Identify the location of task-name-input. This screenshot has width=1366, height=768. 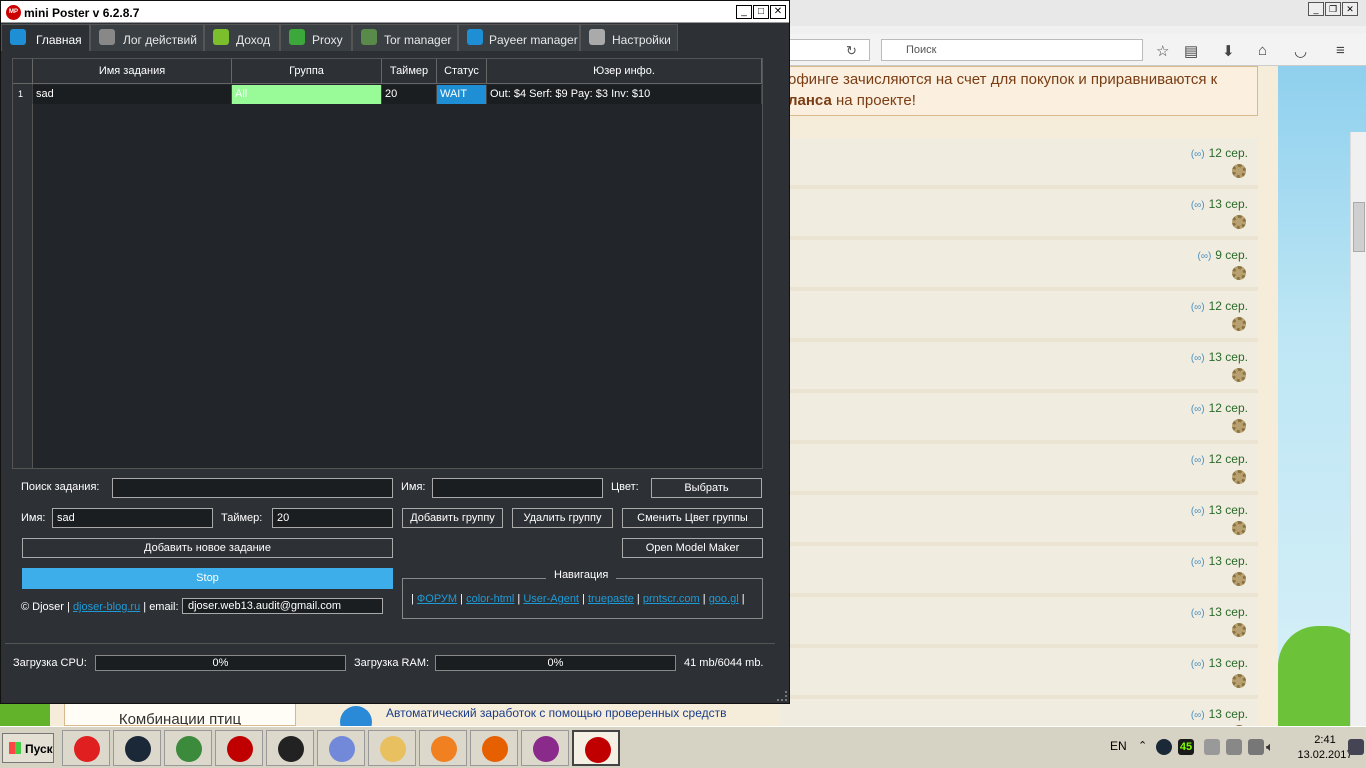
(132, 518).